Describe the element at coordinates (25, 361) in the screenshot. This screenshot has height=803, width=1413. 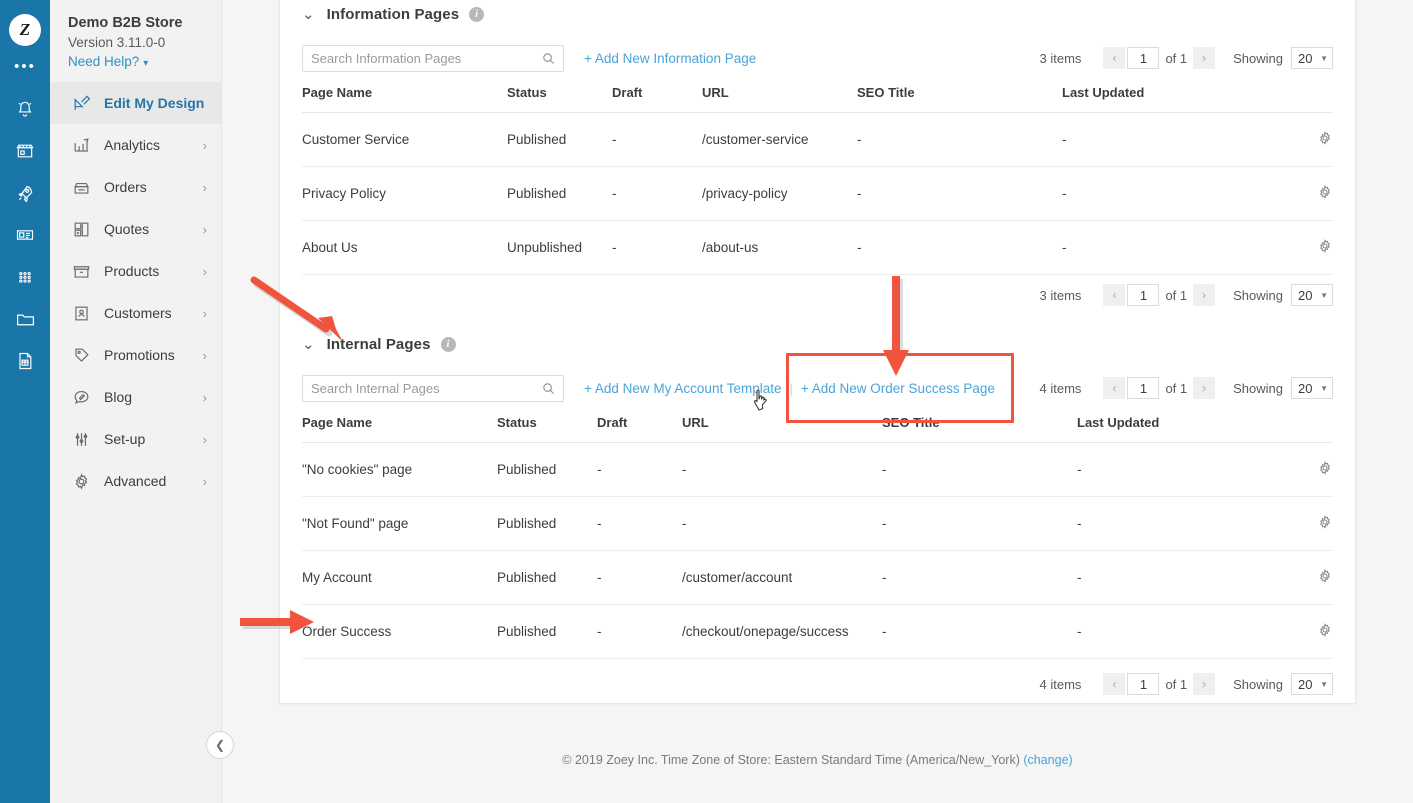
I see `document-icon` at that location.